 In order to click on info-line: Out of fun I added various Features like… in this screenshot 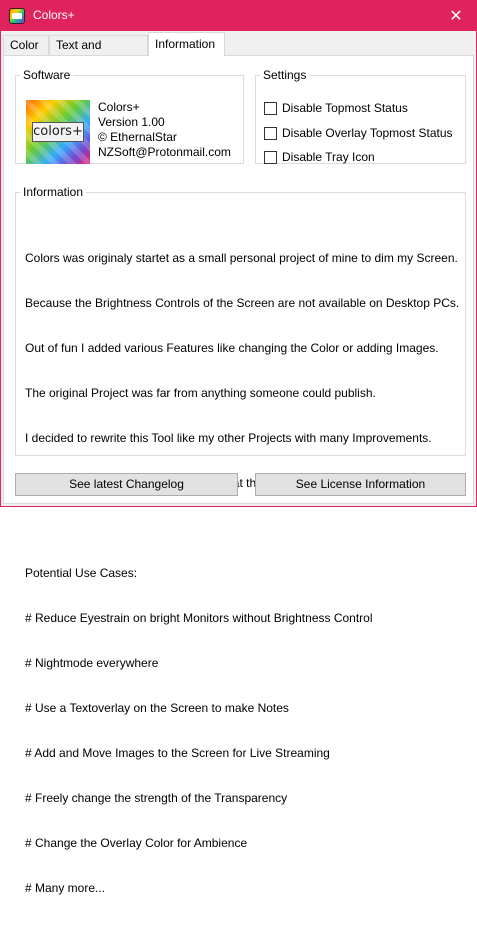, I will do `click(232, 348)`.